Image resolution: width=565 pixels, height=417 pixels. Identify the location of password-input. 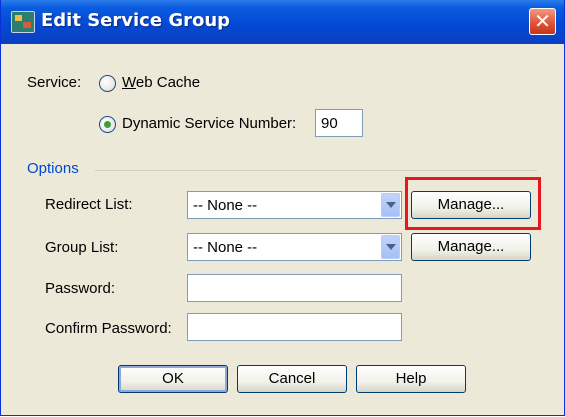
(294, 288).